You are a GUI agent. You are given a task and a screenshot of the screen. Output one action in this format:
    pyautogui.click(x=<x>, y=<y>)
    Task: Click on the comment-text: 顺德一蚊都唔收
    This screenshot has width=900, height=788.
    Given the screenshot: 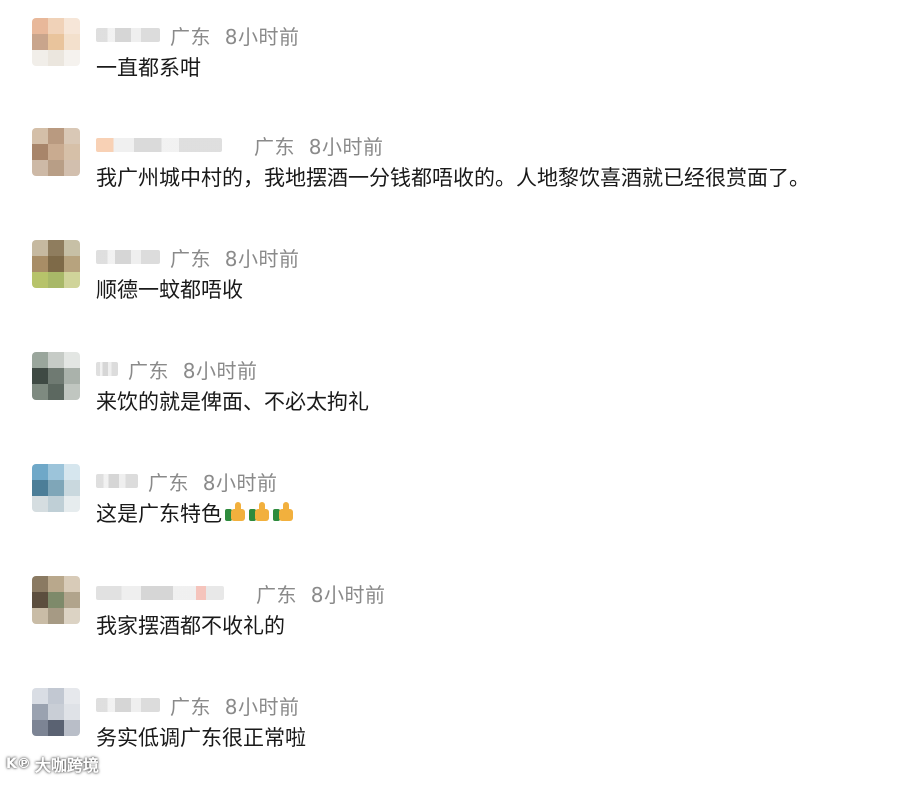 What is the action you would take?
    pyautogui.click(x=169, y=290)
    